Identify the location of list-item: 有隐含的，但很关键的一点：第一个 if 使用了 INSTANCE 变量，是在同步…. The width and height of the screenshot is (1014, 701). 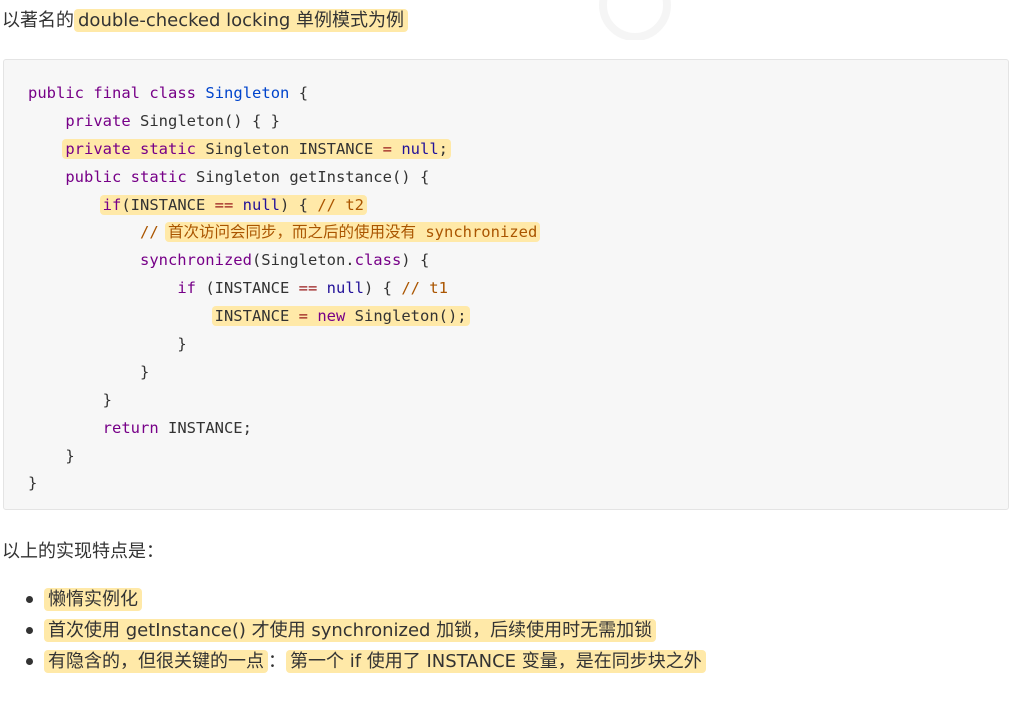
(353, 661).